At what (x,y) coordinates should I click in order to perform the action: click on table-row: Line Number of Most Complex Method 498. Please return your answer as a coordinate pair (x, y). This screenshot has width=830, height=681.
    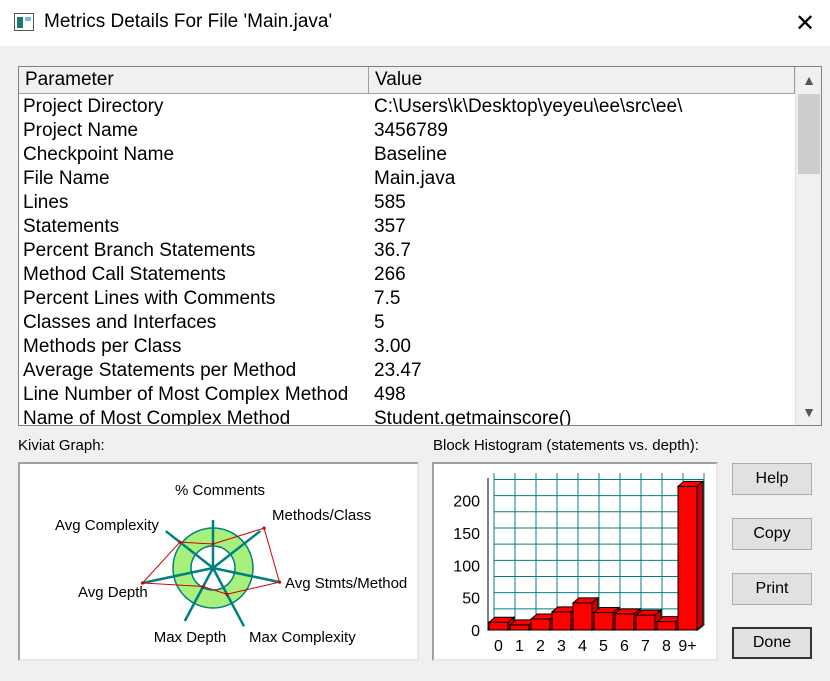
    Looking at the image, I should click on (407, 395).